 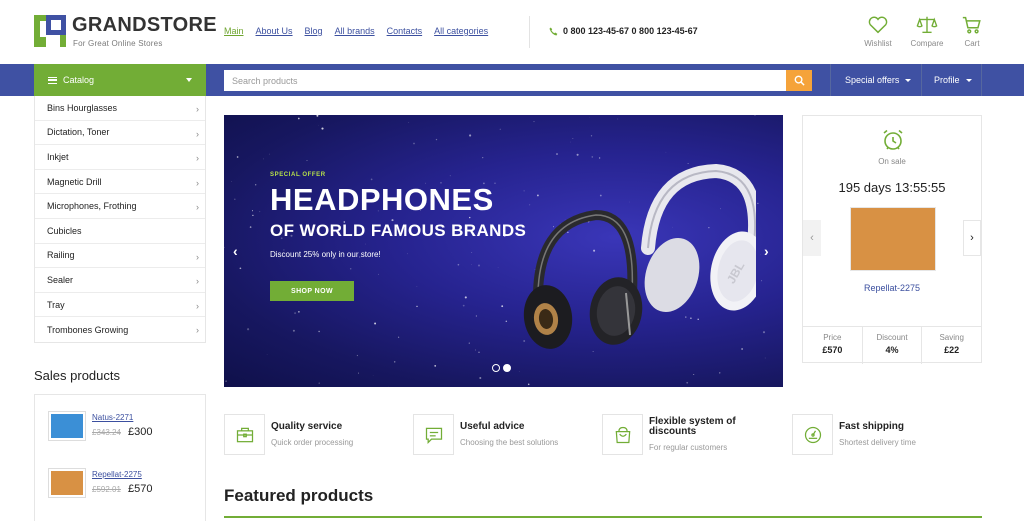 I want to click on feature-fast-shipping: Fast shipping Shortest delivery time, so click(x=881, y=435).